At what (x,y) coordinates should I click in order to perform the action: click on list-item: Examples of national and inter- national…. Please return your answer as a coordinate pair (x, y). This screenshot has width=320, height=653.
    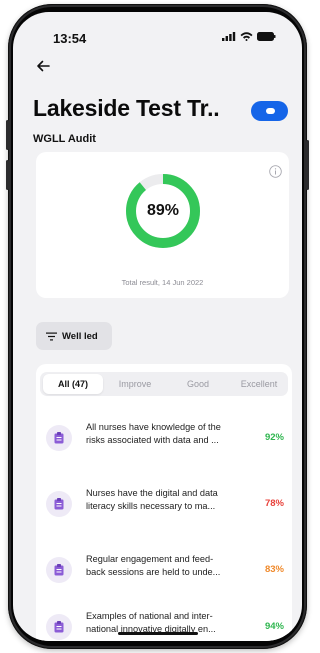
    Looking at the image, I should click on (164, 622).